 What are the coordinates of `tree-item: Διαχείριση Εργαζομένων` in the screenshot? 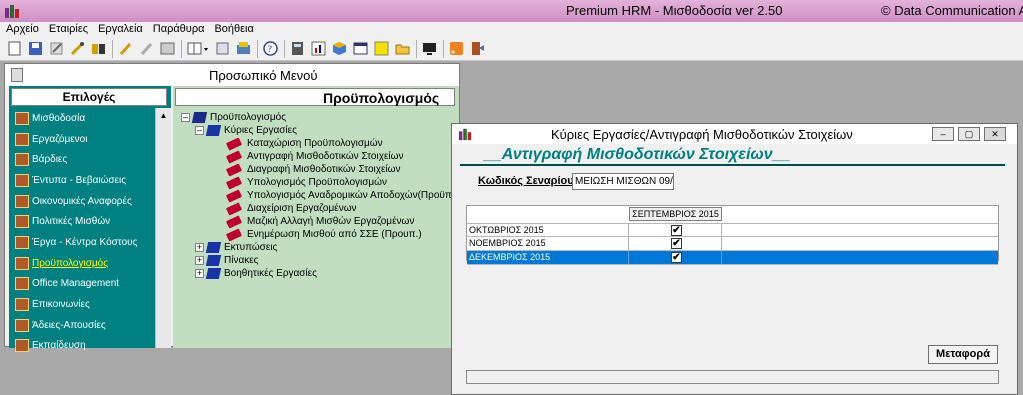 It's located at (291, 208).